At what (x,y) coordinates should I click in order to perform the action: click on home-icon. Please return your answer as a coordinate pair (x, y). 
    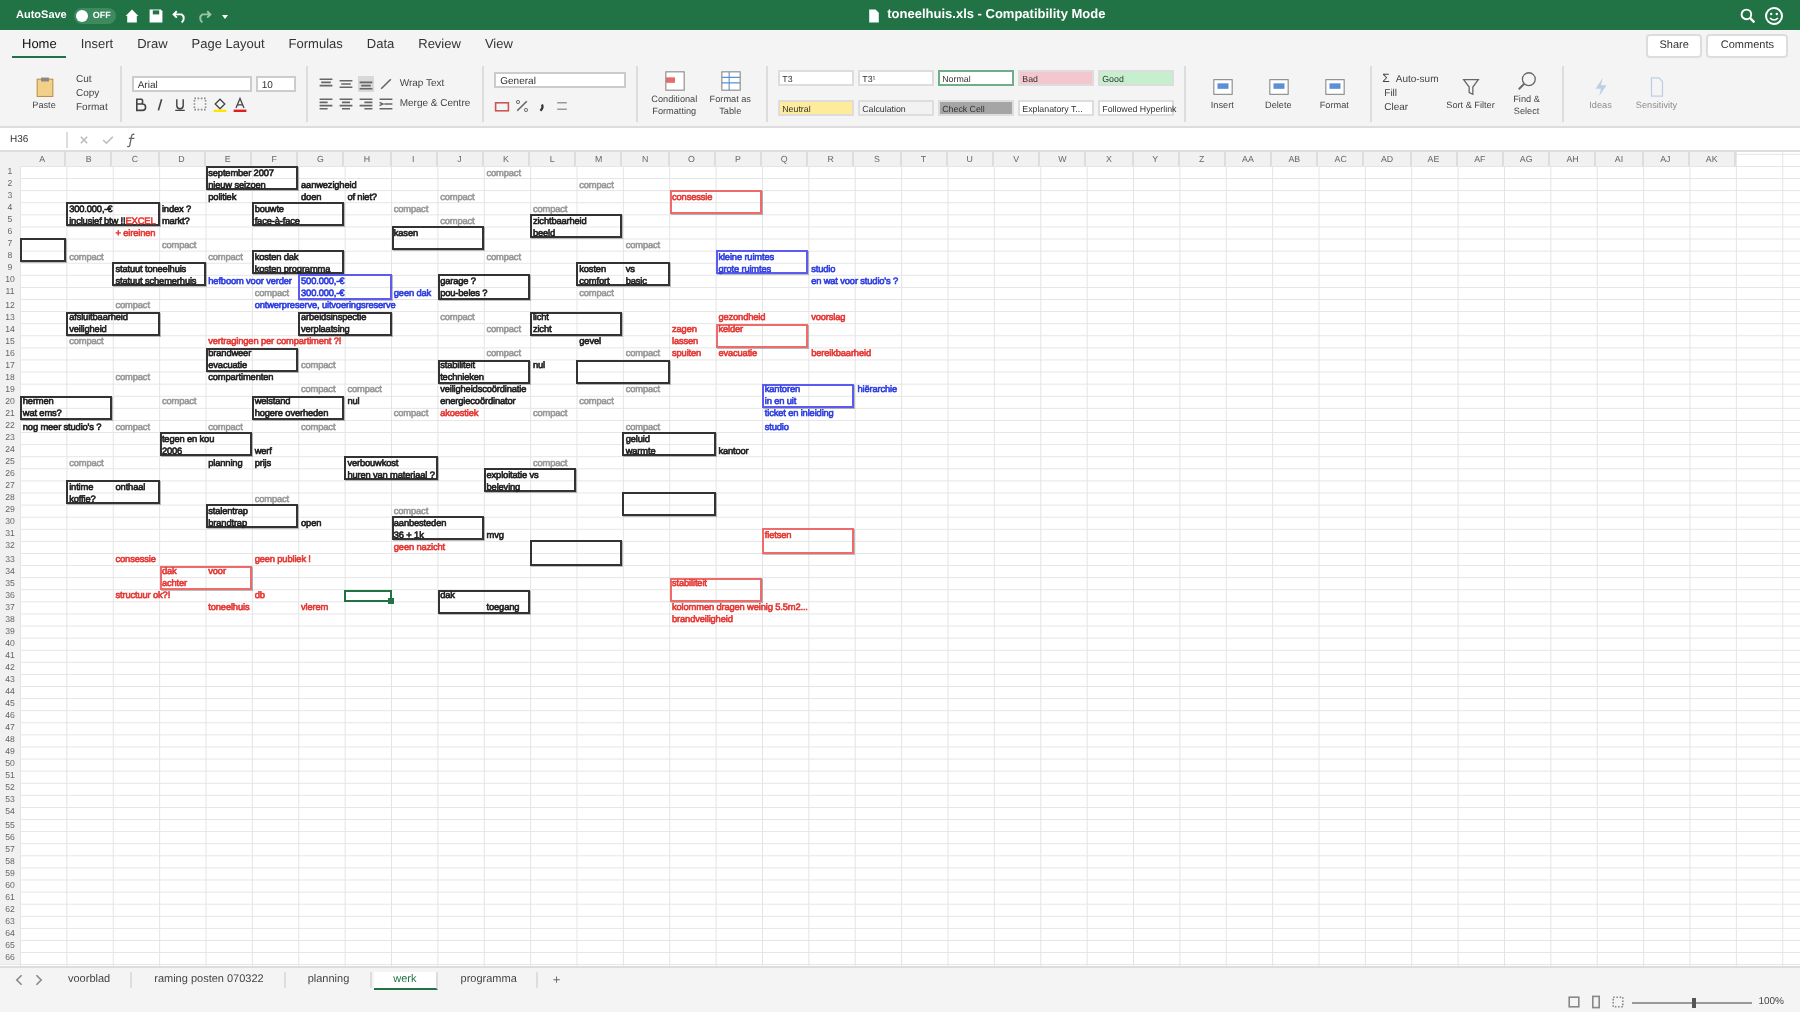
    Looking at the image, I should click on (132, 15).